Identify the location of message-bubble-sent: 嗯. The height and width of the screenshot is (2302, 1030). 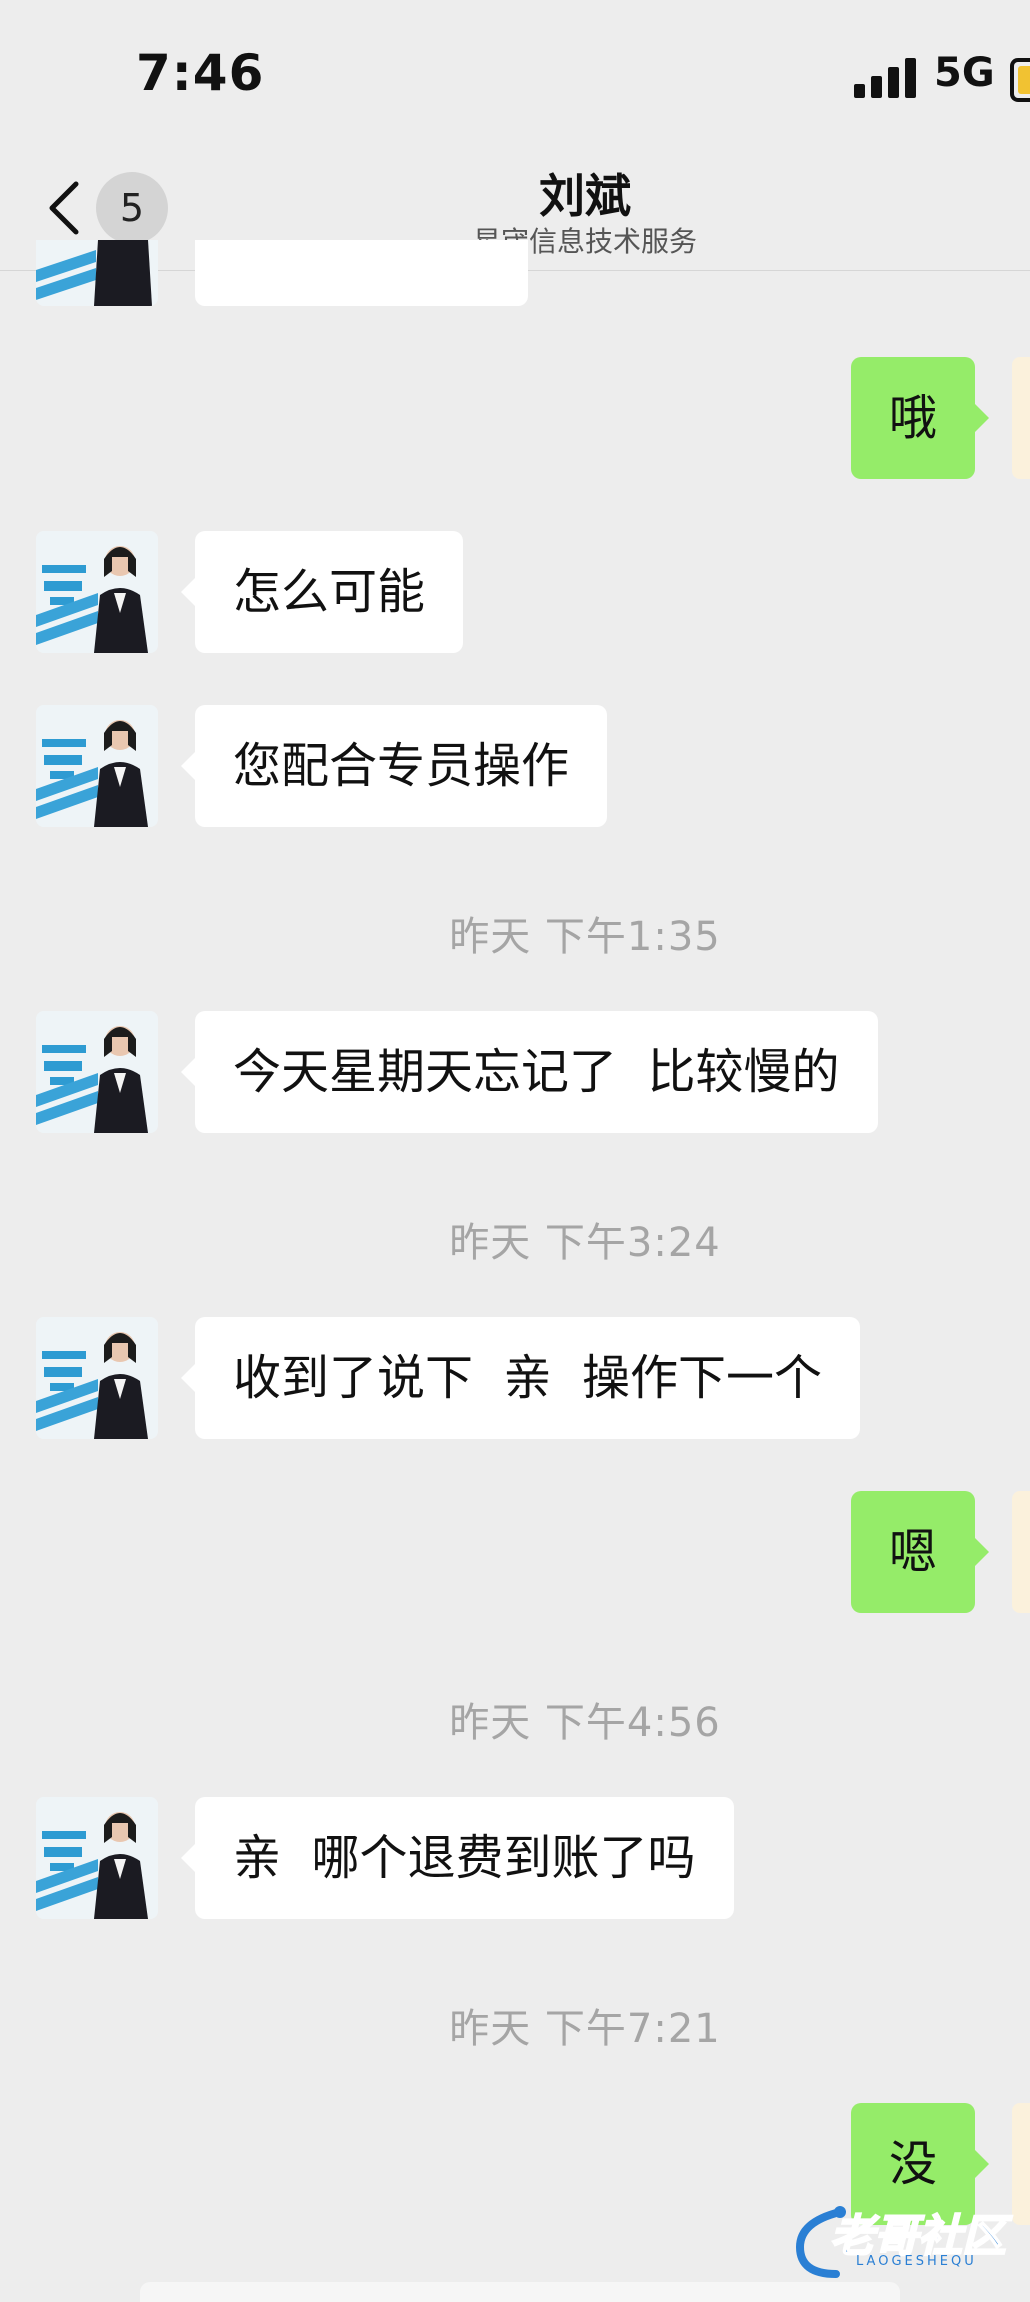
(920, 1552).